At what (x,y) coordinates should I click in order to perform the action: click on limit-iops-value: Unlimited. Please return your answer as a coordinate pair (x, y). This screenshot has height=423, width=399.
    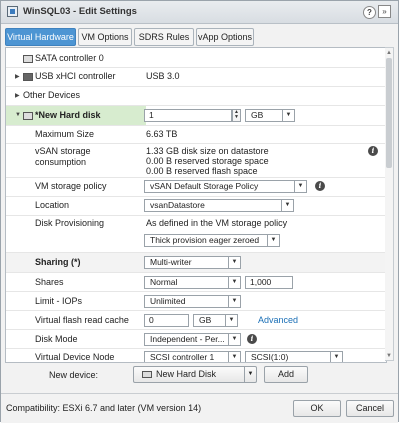
    Looking at the image, I should click on (168, 301).